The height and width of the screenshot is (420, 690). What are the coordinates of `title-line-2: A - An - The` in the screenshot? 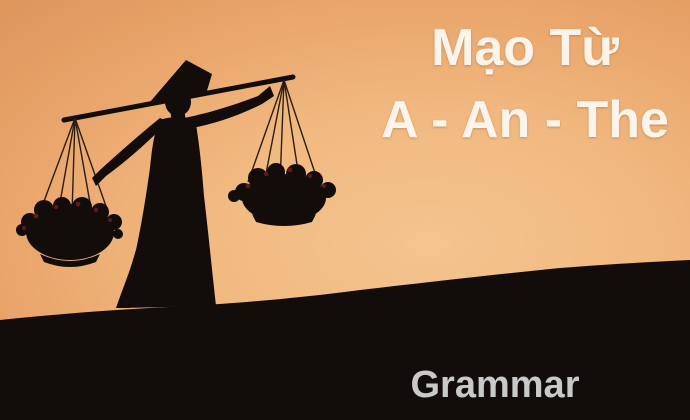 It's located at (525, 120).